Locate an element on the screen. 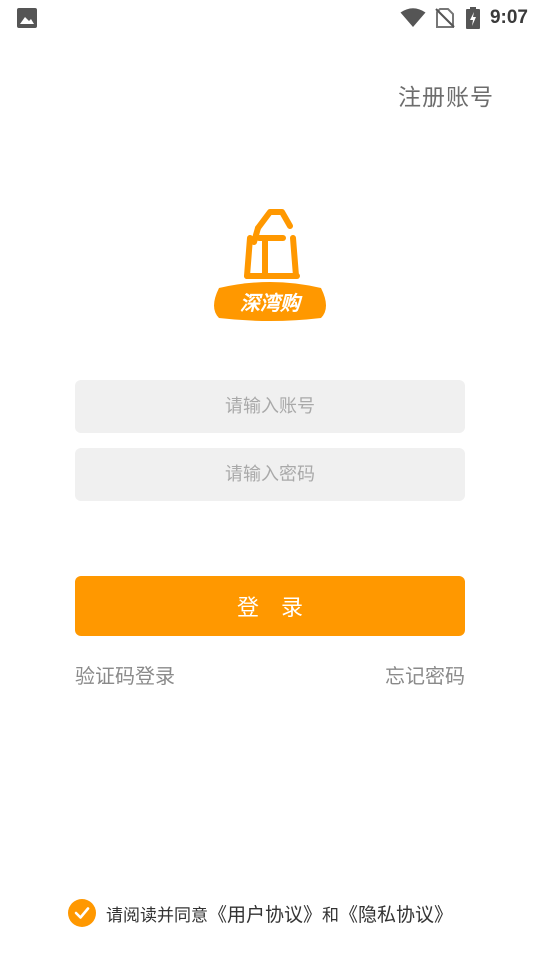  agreement-checkbox is located at coordinates (82, 913).